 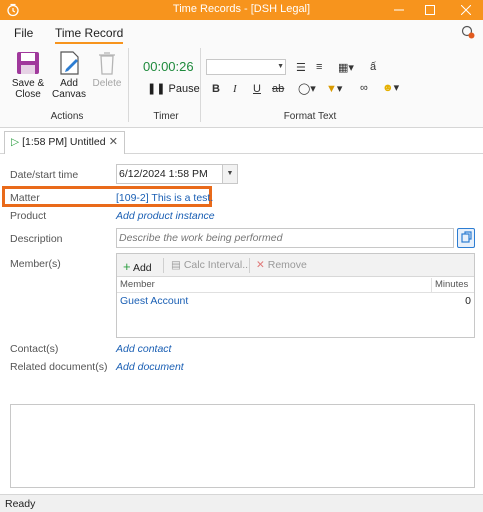 I want to click on tab-untitled-record: ▷ [1:58 PM] Untitled ✕, so click(x=64, y=142).